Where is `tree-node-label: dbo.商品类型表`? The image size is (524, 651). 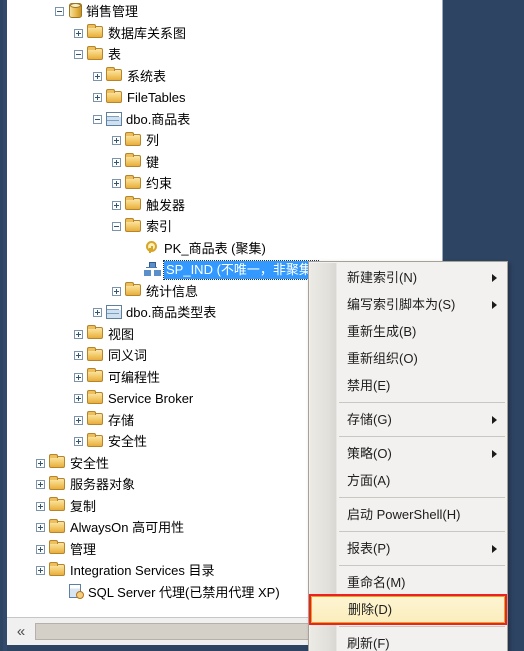 tree-node-label: dbo.商品类型表 is located at coordinates (171, 312).